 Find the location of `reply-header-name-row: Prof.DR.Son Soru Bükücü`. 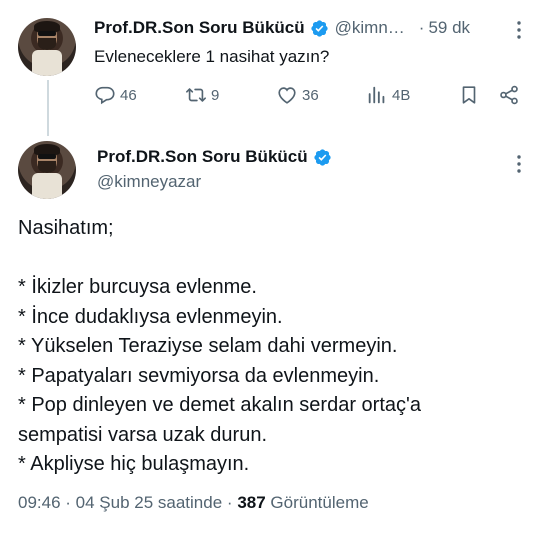

reply-header-name-row: Prof.DR.Son Soru Bükücü is located at coordinates (214, 157).